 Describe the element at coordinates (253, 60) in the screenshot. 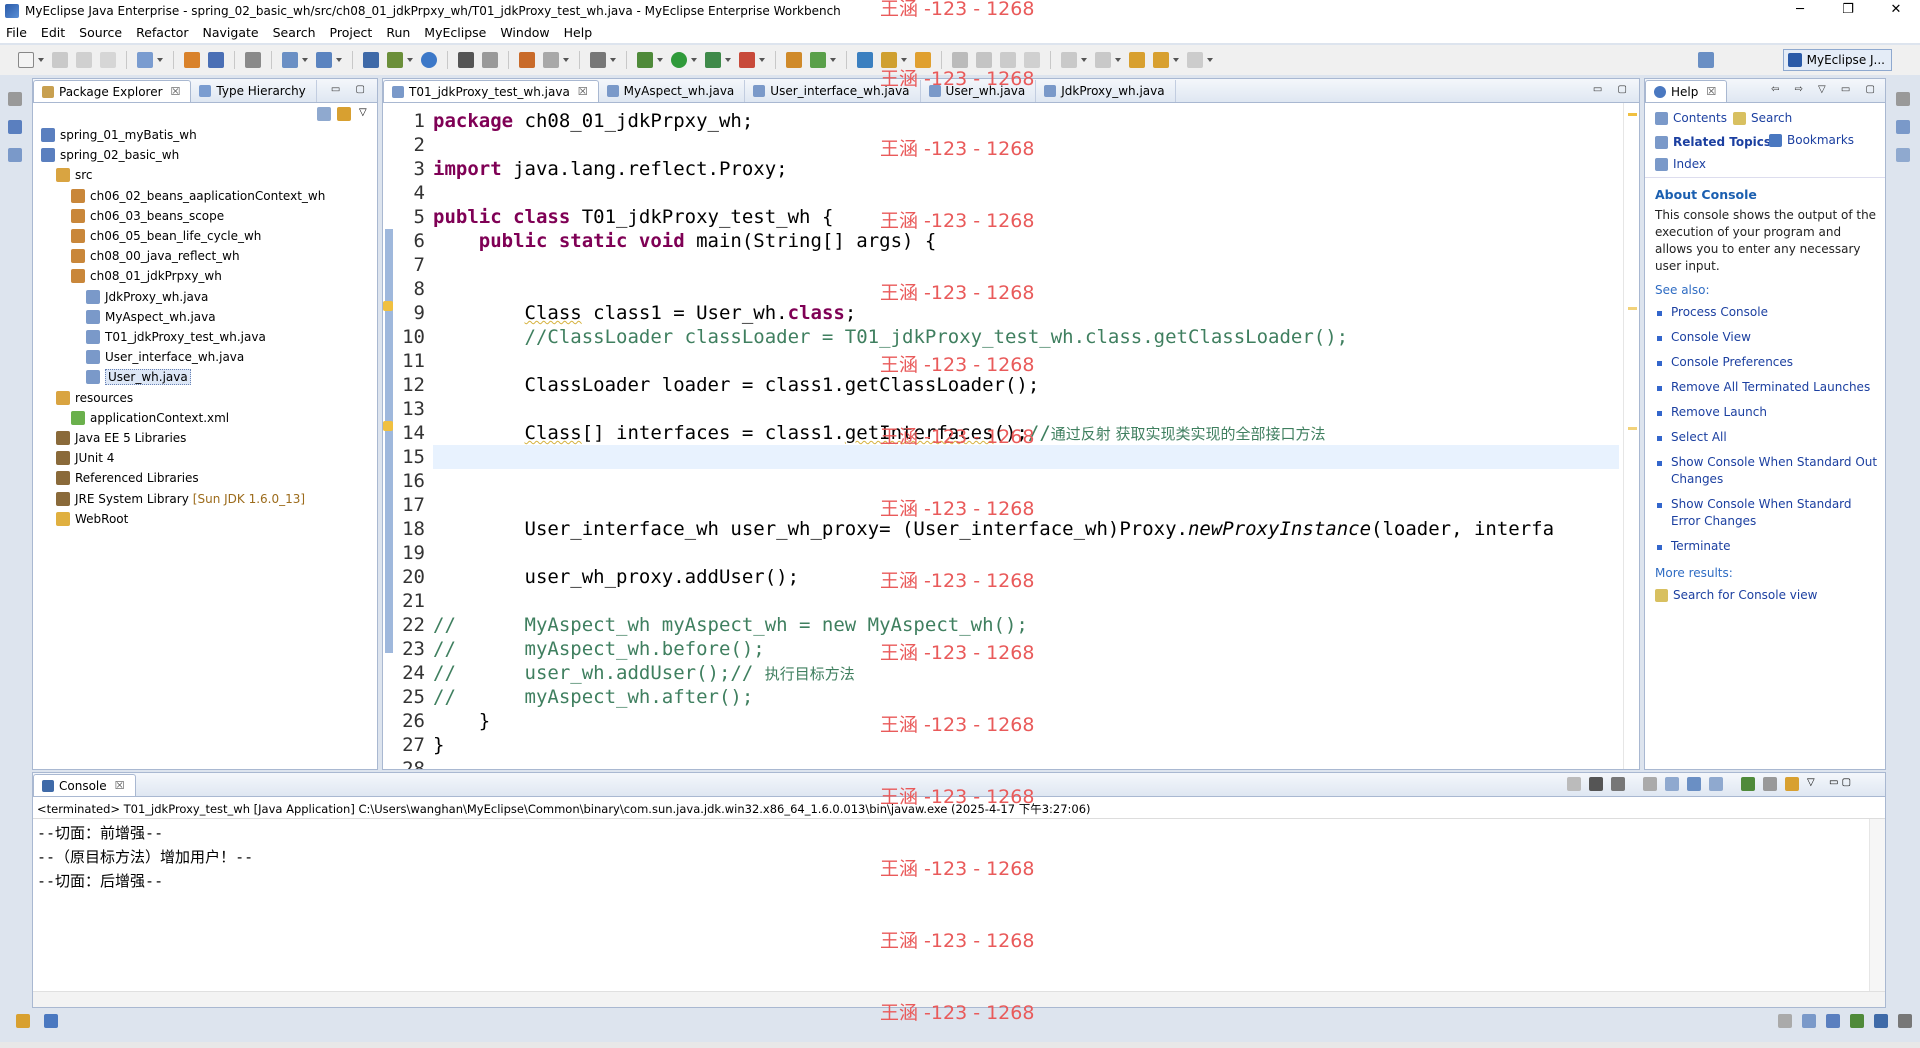

I see `server-icon` at that location.